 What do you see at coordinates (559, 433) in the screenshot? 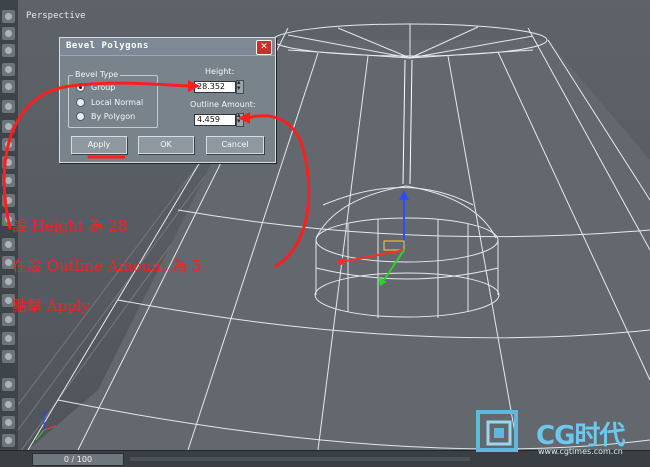
I see `cg-watermark: CG时代 www.cgtimes.com.cn` at bounding box center [559, 433].